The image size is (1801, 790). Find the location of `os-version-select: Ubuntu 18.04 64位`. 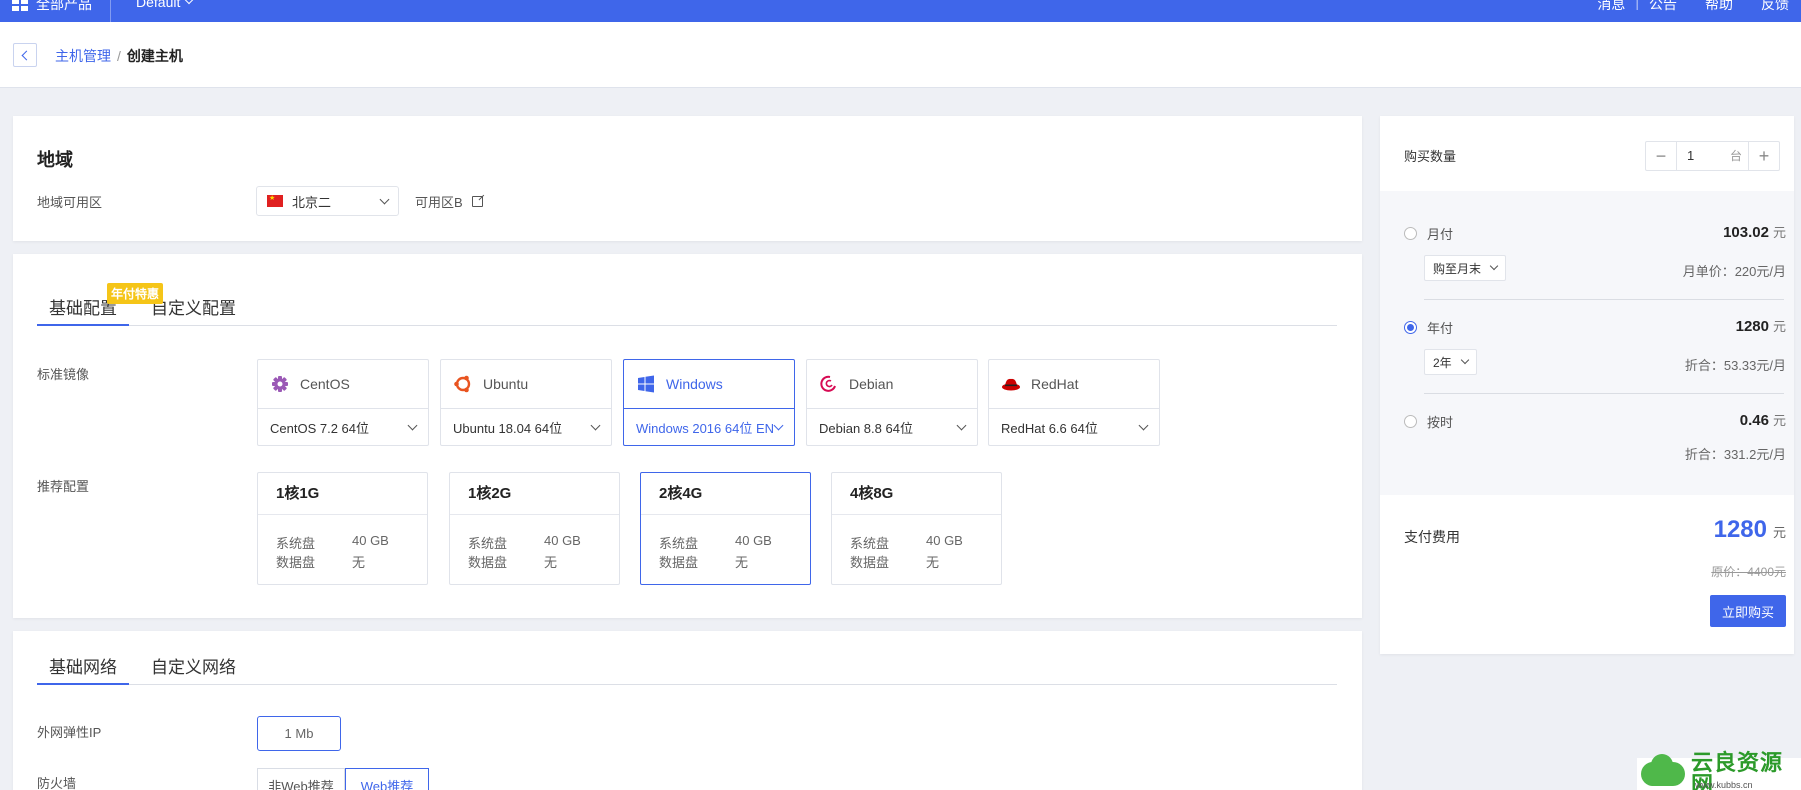

os-version-select: Ubuntu 18.04 64位 is located at coordinates (526, 427).